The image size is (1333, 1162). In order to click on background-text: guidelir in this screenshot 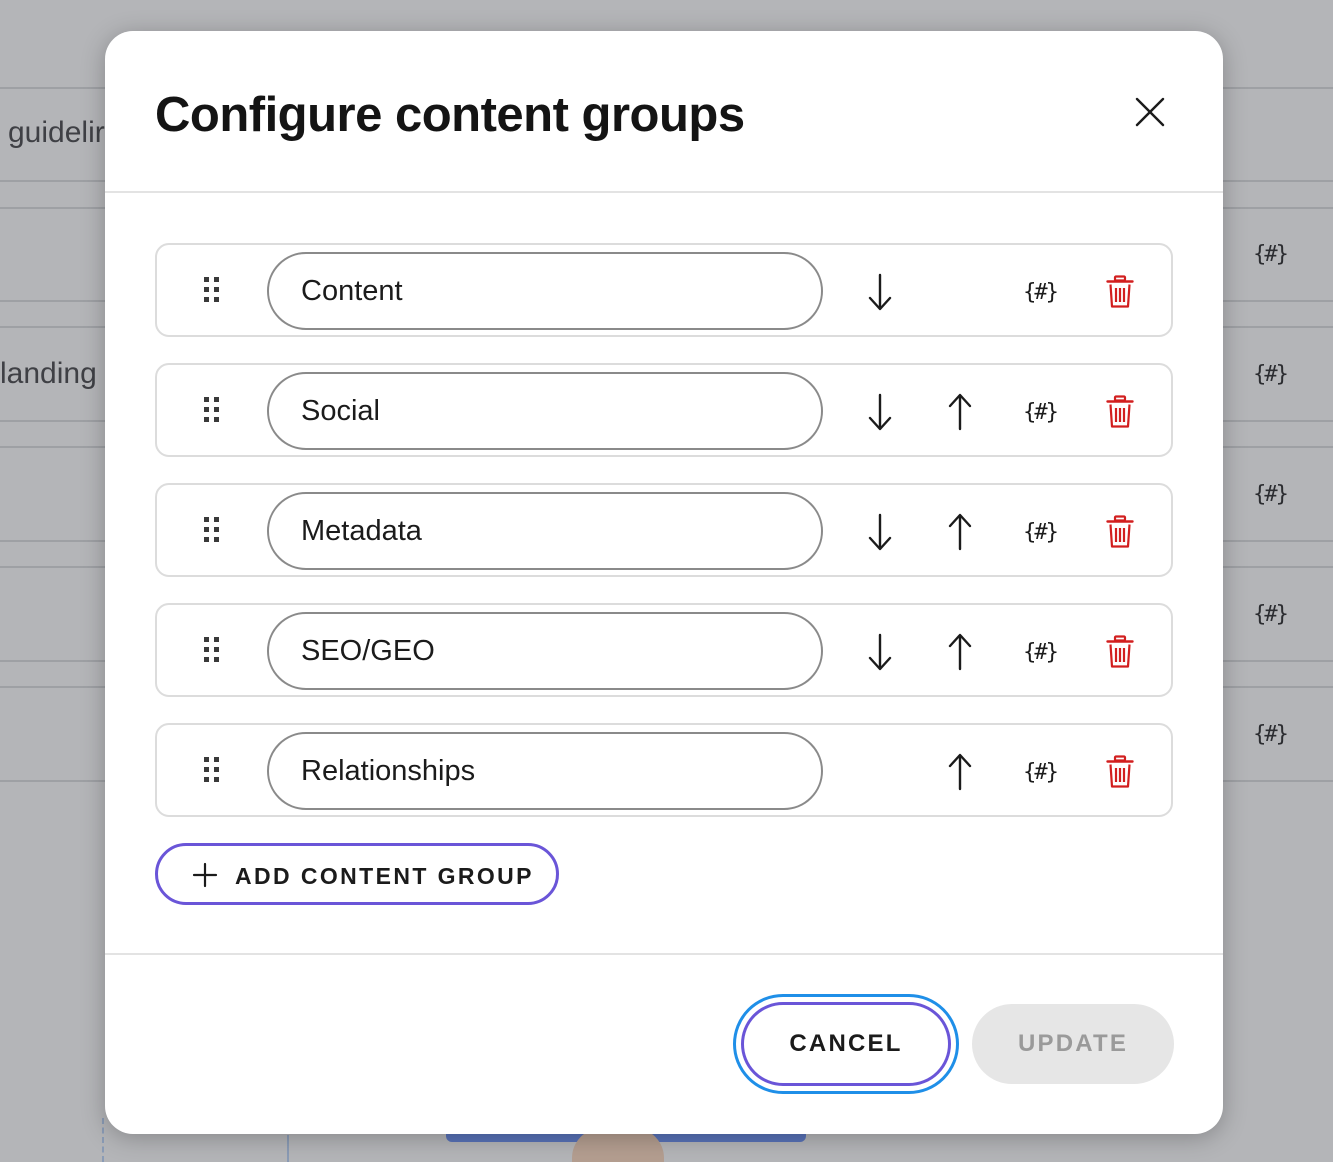, I will do `click(56, 132)`.